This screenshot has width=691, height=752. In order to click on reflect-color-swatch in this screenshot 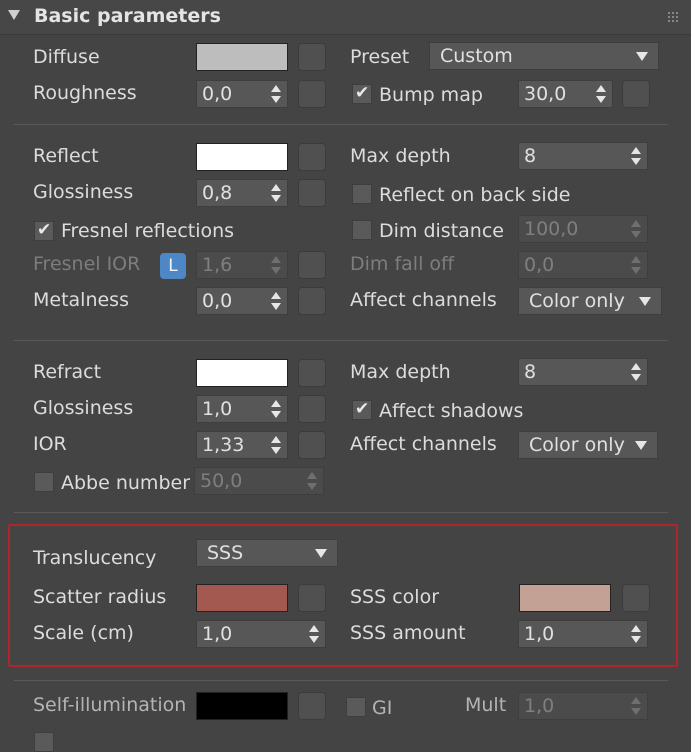, I will do `click(242, 157)`.